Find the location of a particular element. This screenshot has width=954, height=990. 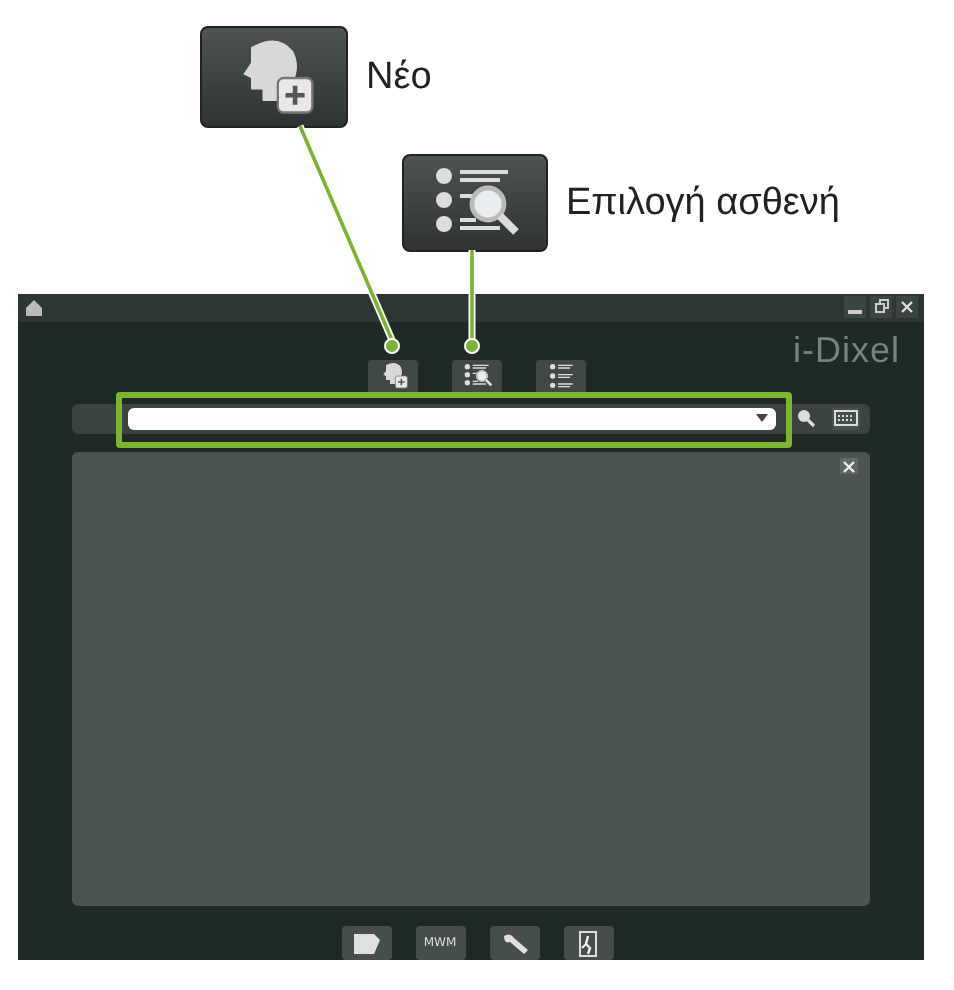

list-icon is located at coordinates (561, 376).